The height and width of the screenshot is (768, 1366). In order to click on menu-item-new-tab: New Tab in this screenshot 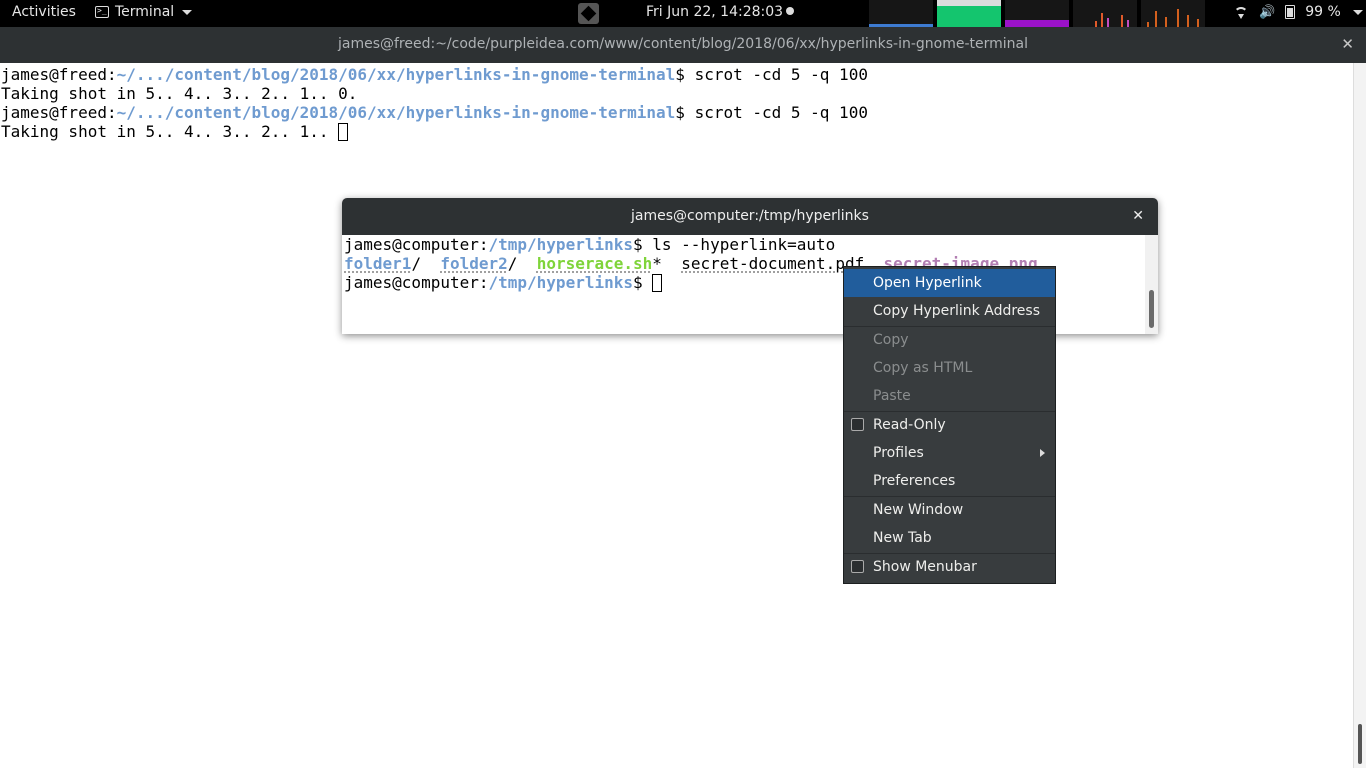, I will do `click(949, 538)`.